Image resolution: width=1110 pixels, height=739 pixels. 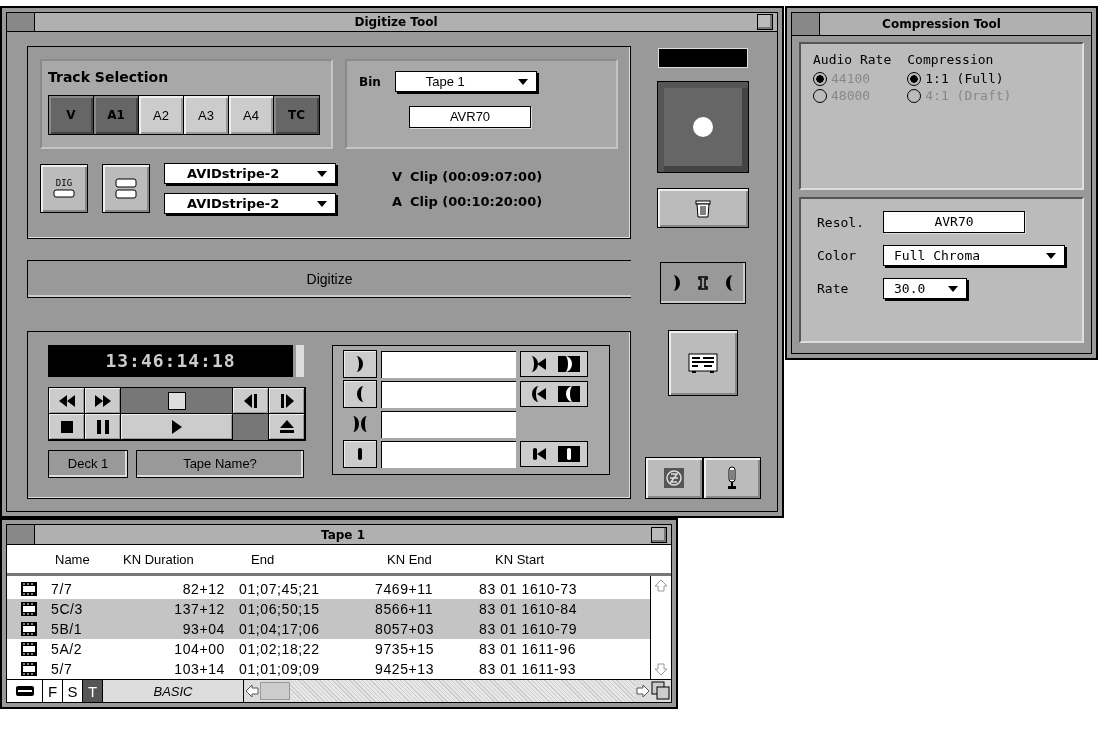 I want to click on scroll-up-icon, so click(x=661, y=586).